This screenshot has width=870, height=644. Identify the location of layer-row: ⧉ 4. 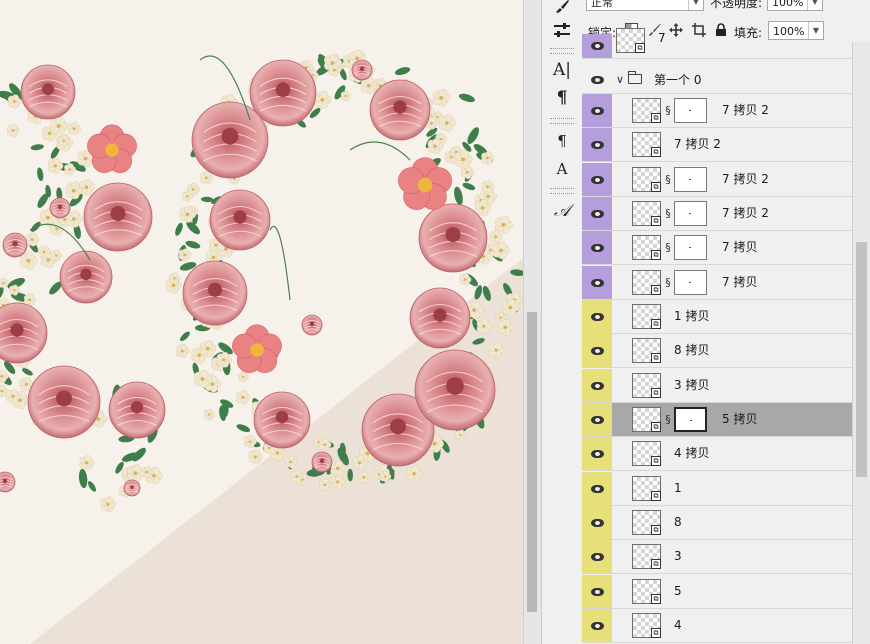
(717, 626).